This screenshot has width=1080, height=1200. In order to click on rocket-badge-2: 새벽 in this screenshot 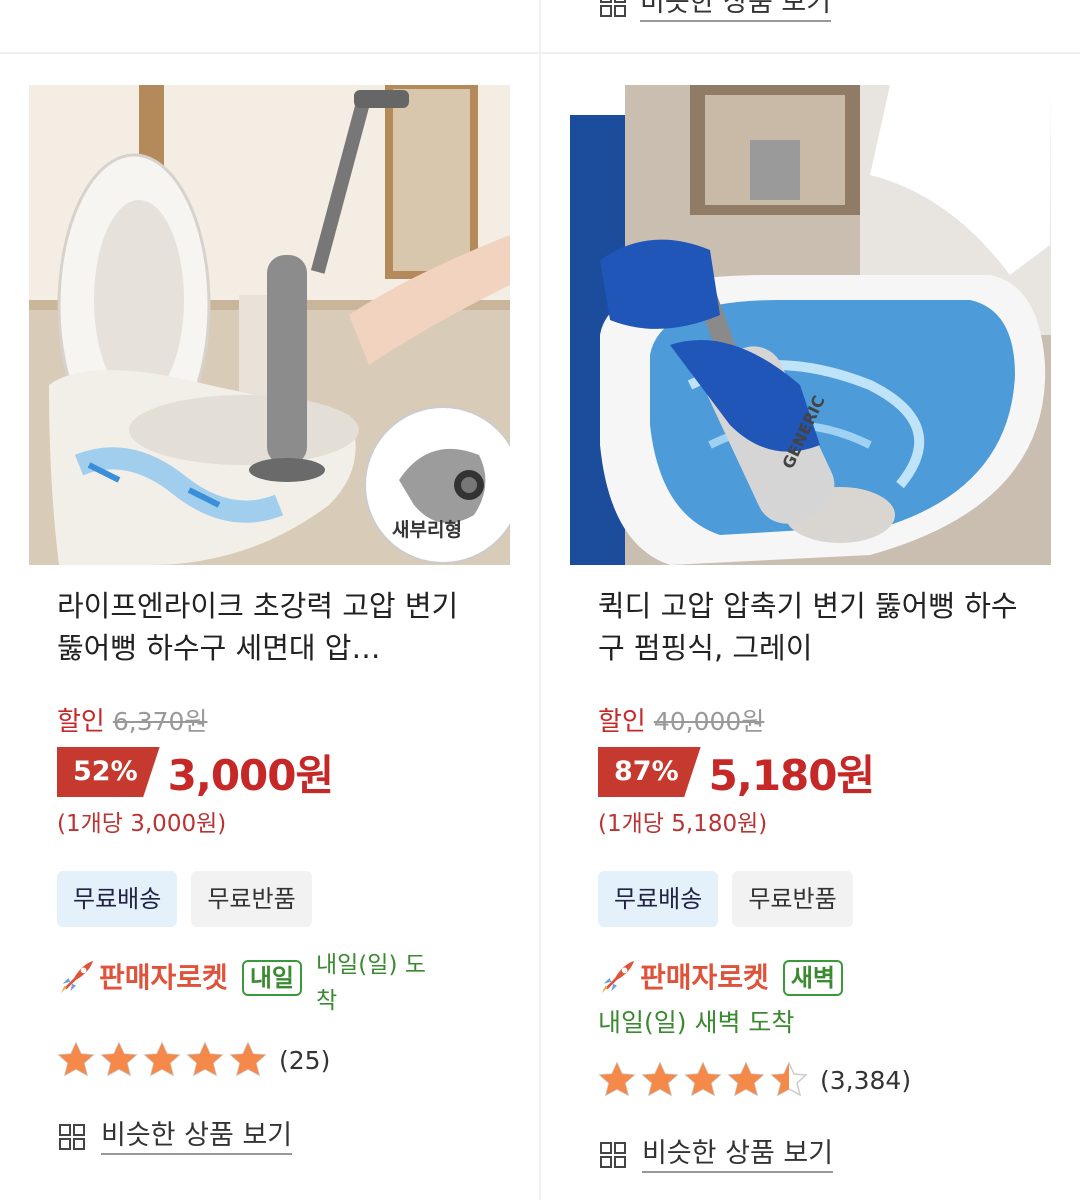, I will do `click(812, 978)`.